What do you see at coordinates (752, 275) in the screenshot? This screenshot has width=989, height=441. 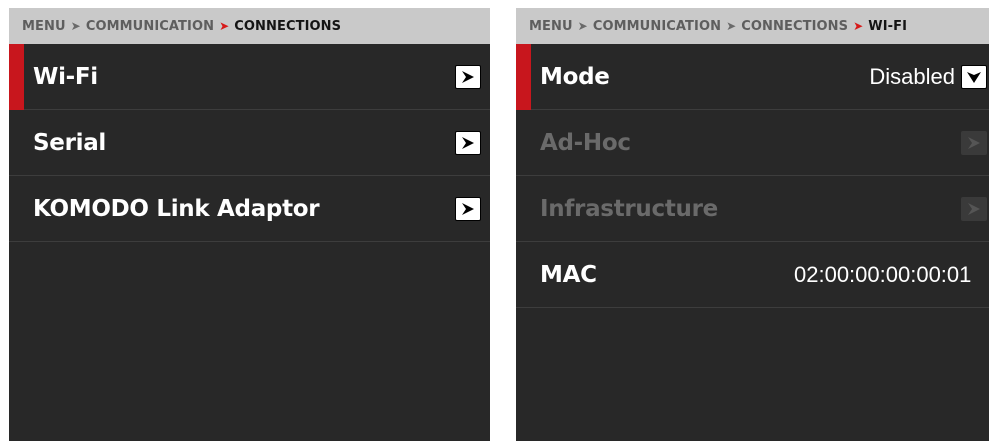 I see `mac-row: MAC 02:00:00:00:00:01` at bounding box center [752, 275].